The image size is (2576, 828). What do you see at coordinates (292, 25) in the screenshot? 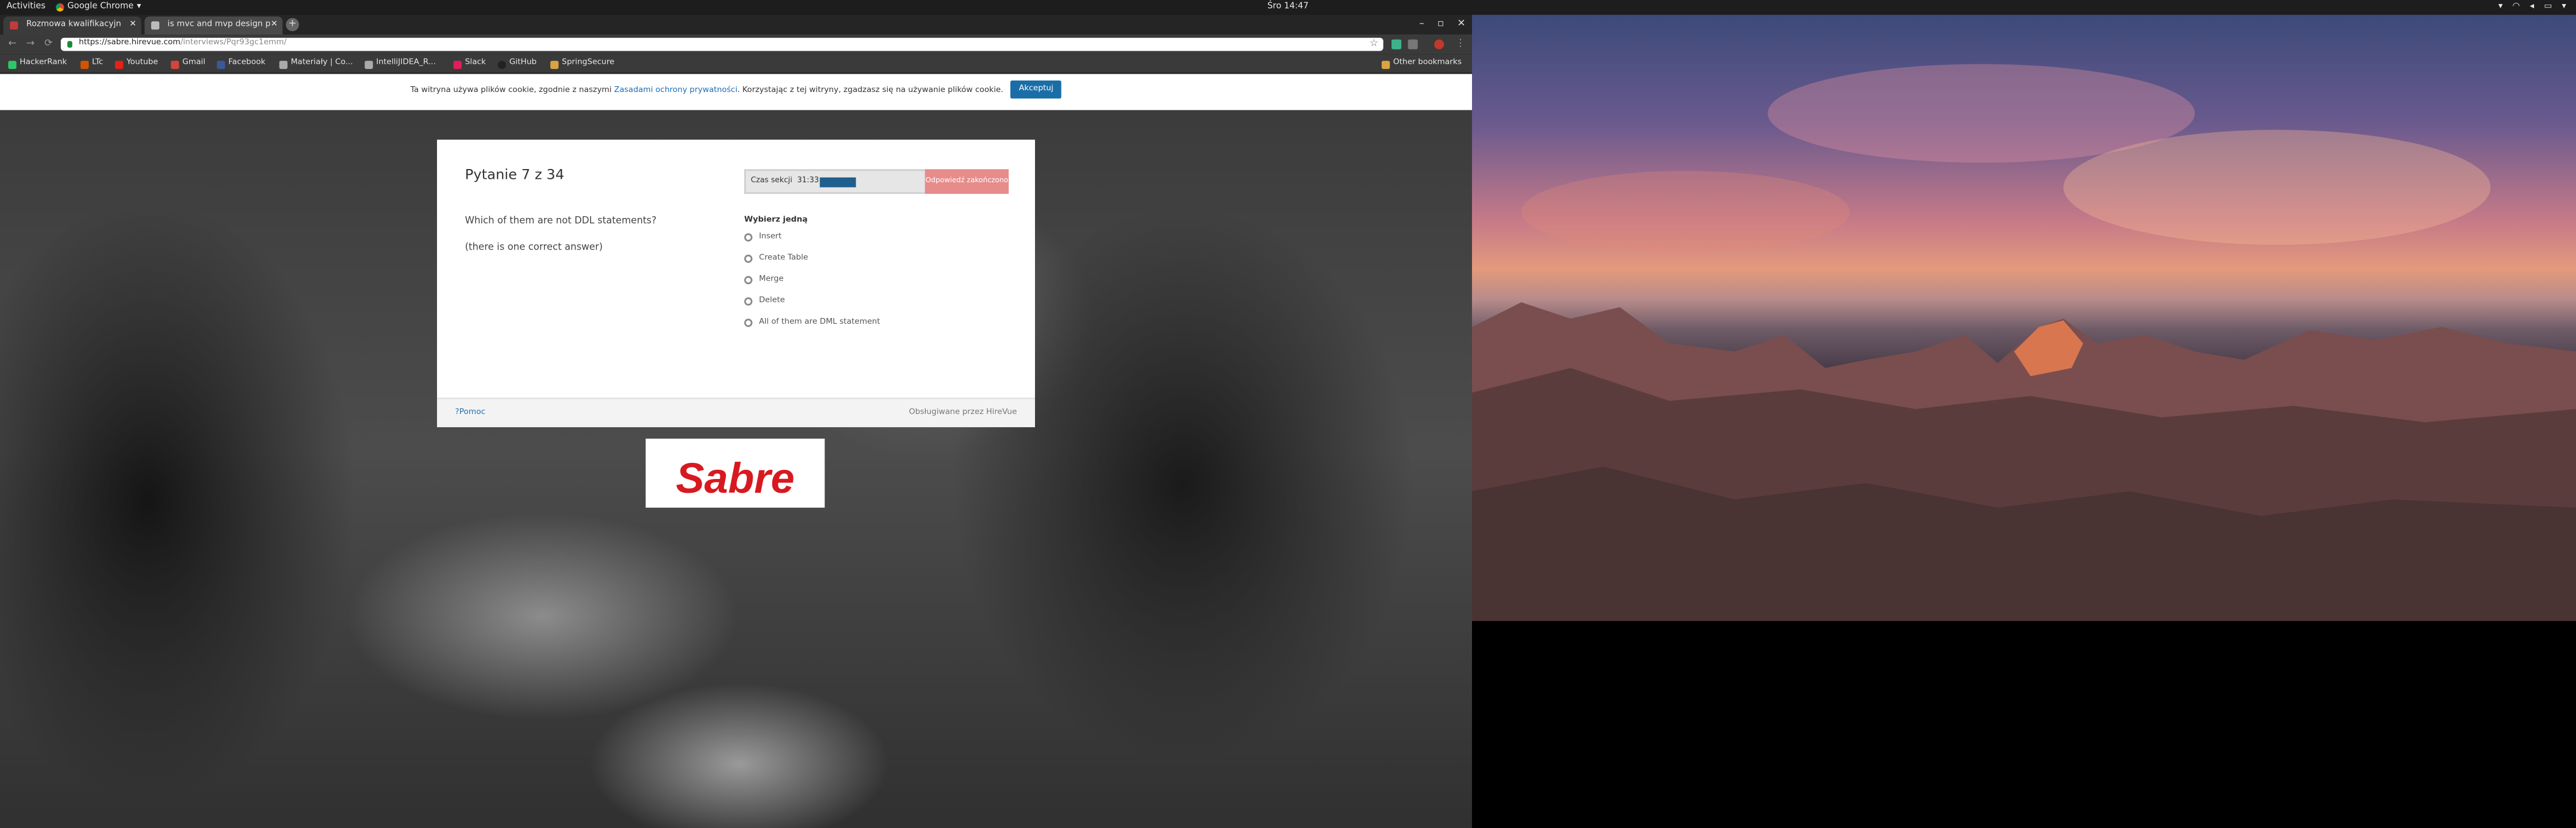
I see `new-tab-button: +` at bounding box center [292, 25].